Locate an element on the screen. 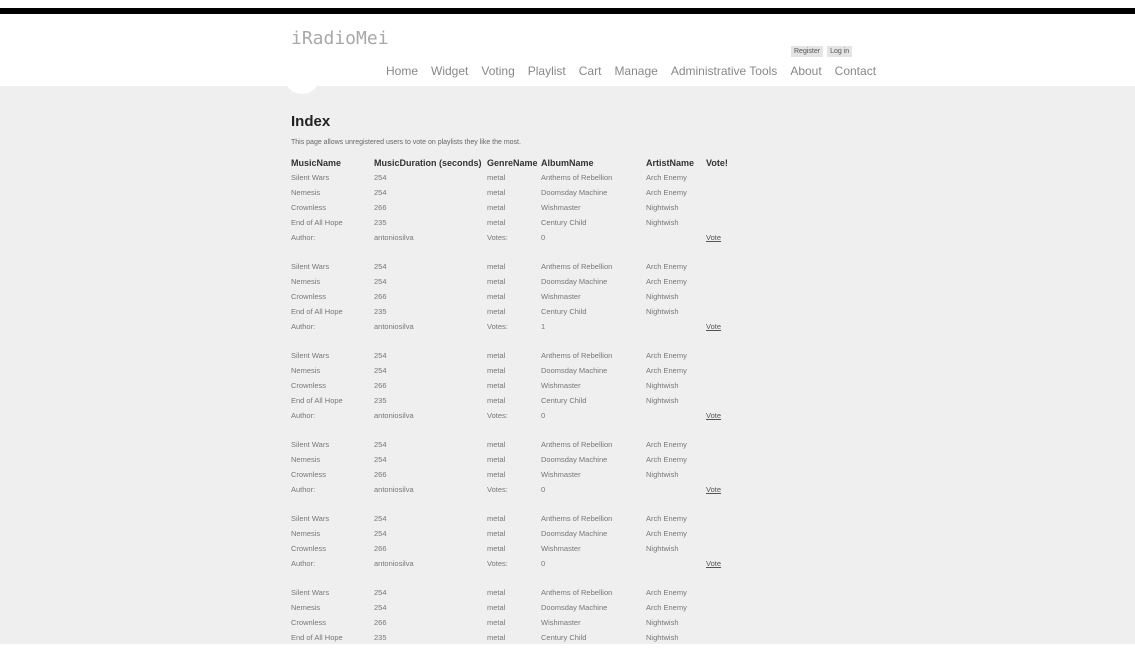  auth-links: Register Log in is located at coordinates (822, 51).